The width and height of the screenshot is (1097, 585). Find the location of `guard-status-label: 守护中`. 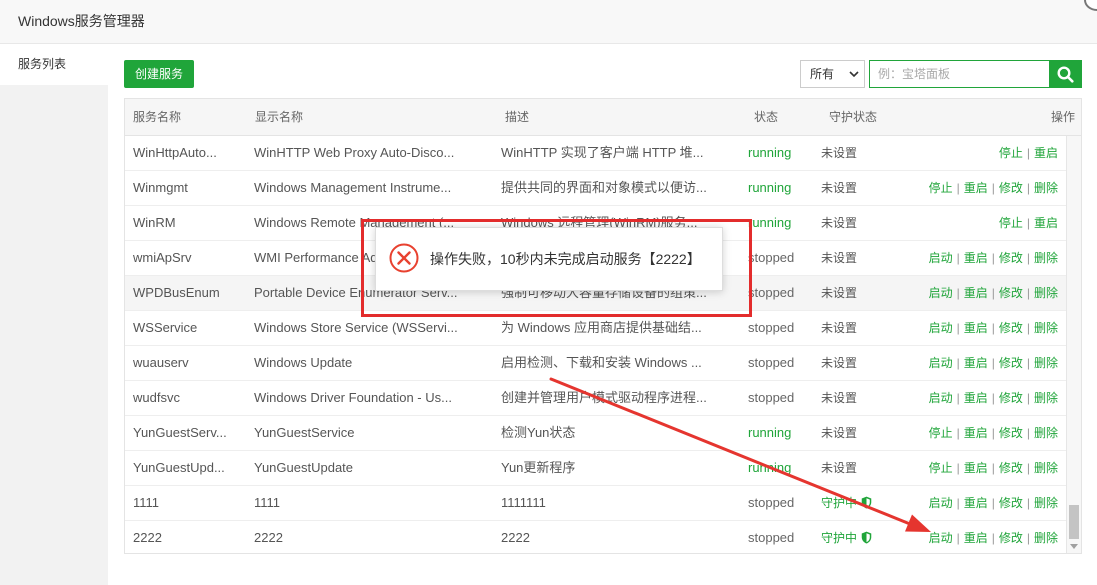

guard-status-label: 守护中 is located at coordinates (839, 538).